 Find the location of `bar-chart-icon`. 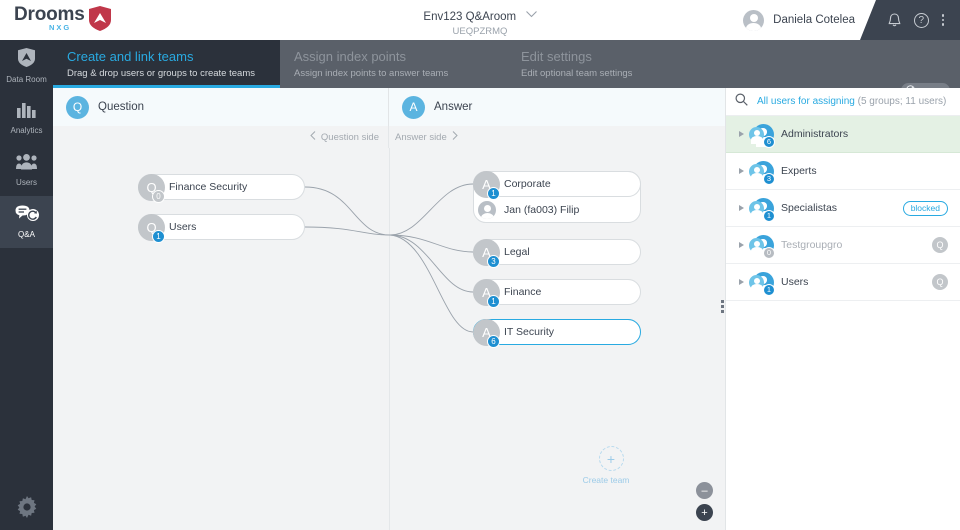

bar-chart-icon is located at coordinates (26, 112).